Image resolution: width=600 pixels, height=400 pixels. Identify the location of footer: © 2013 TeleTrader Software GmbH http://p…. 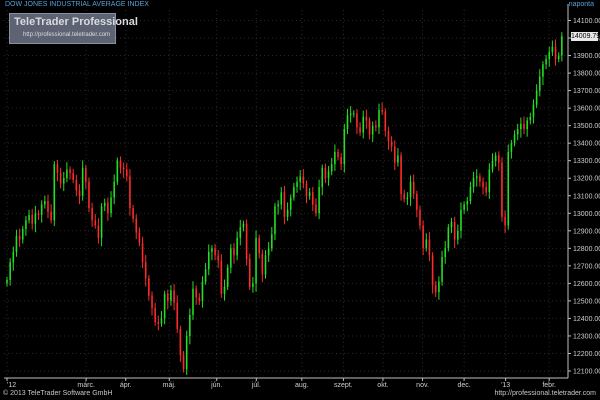
(300, 395).